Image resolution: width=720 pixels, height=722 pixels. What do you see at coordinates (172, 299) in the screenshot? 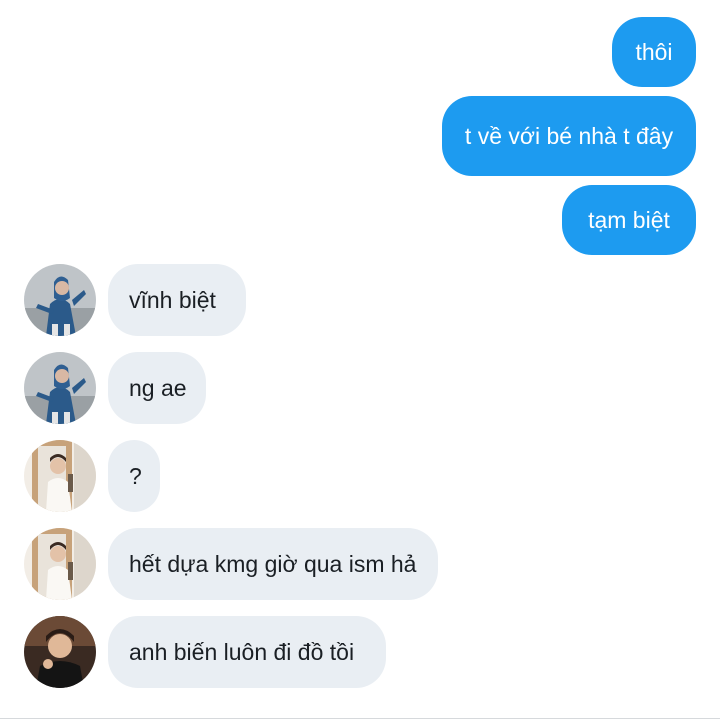
I see `message-text: vĩnh biệt` at bounding box center [172, 299].